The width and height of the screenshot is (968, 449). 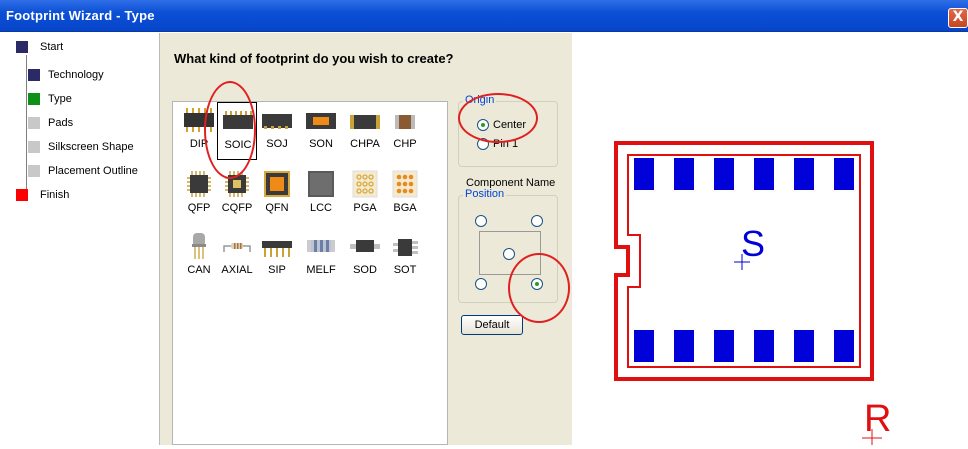 I want to click on position-top-right-radio, so click(x=537, y=221).